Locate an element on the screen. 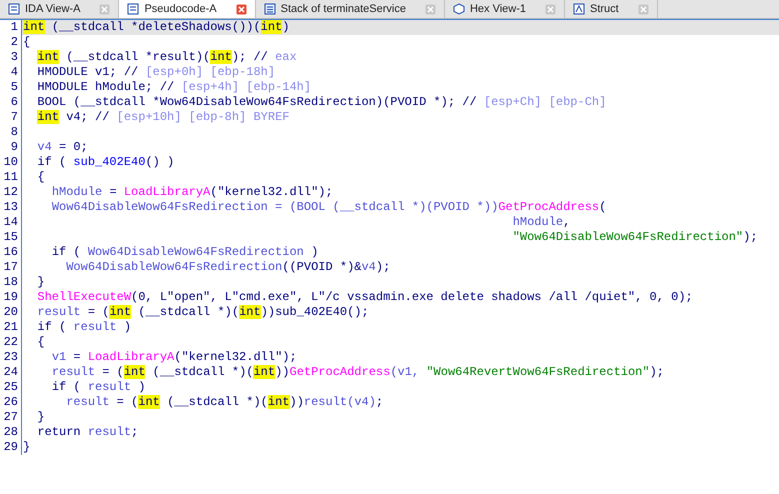  code-line: HMODULE v1; // [esp+0h] [ebp-18h] is located at coordinates (156, 72).